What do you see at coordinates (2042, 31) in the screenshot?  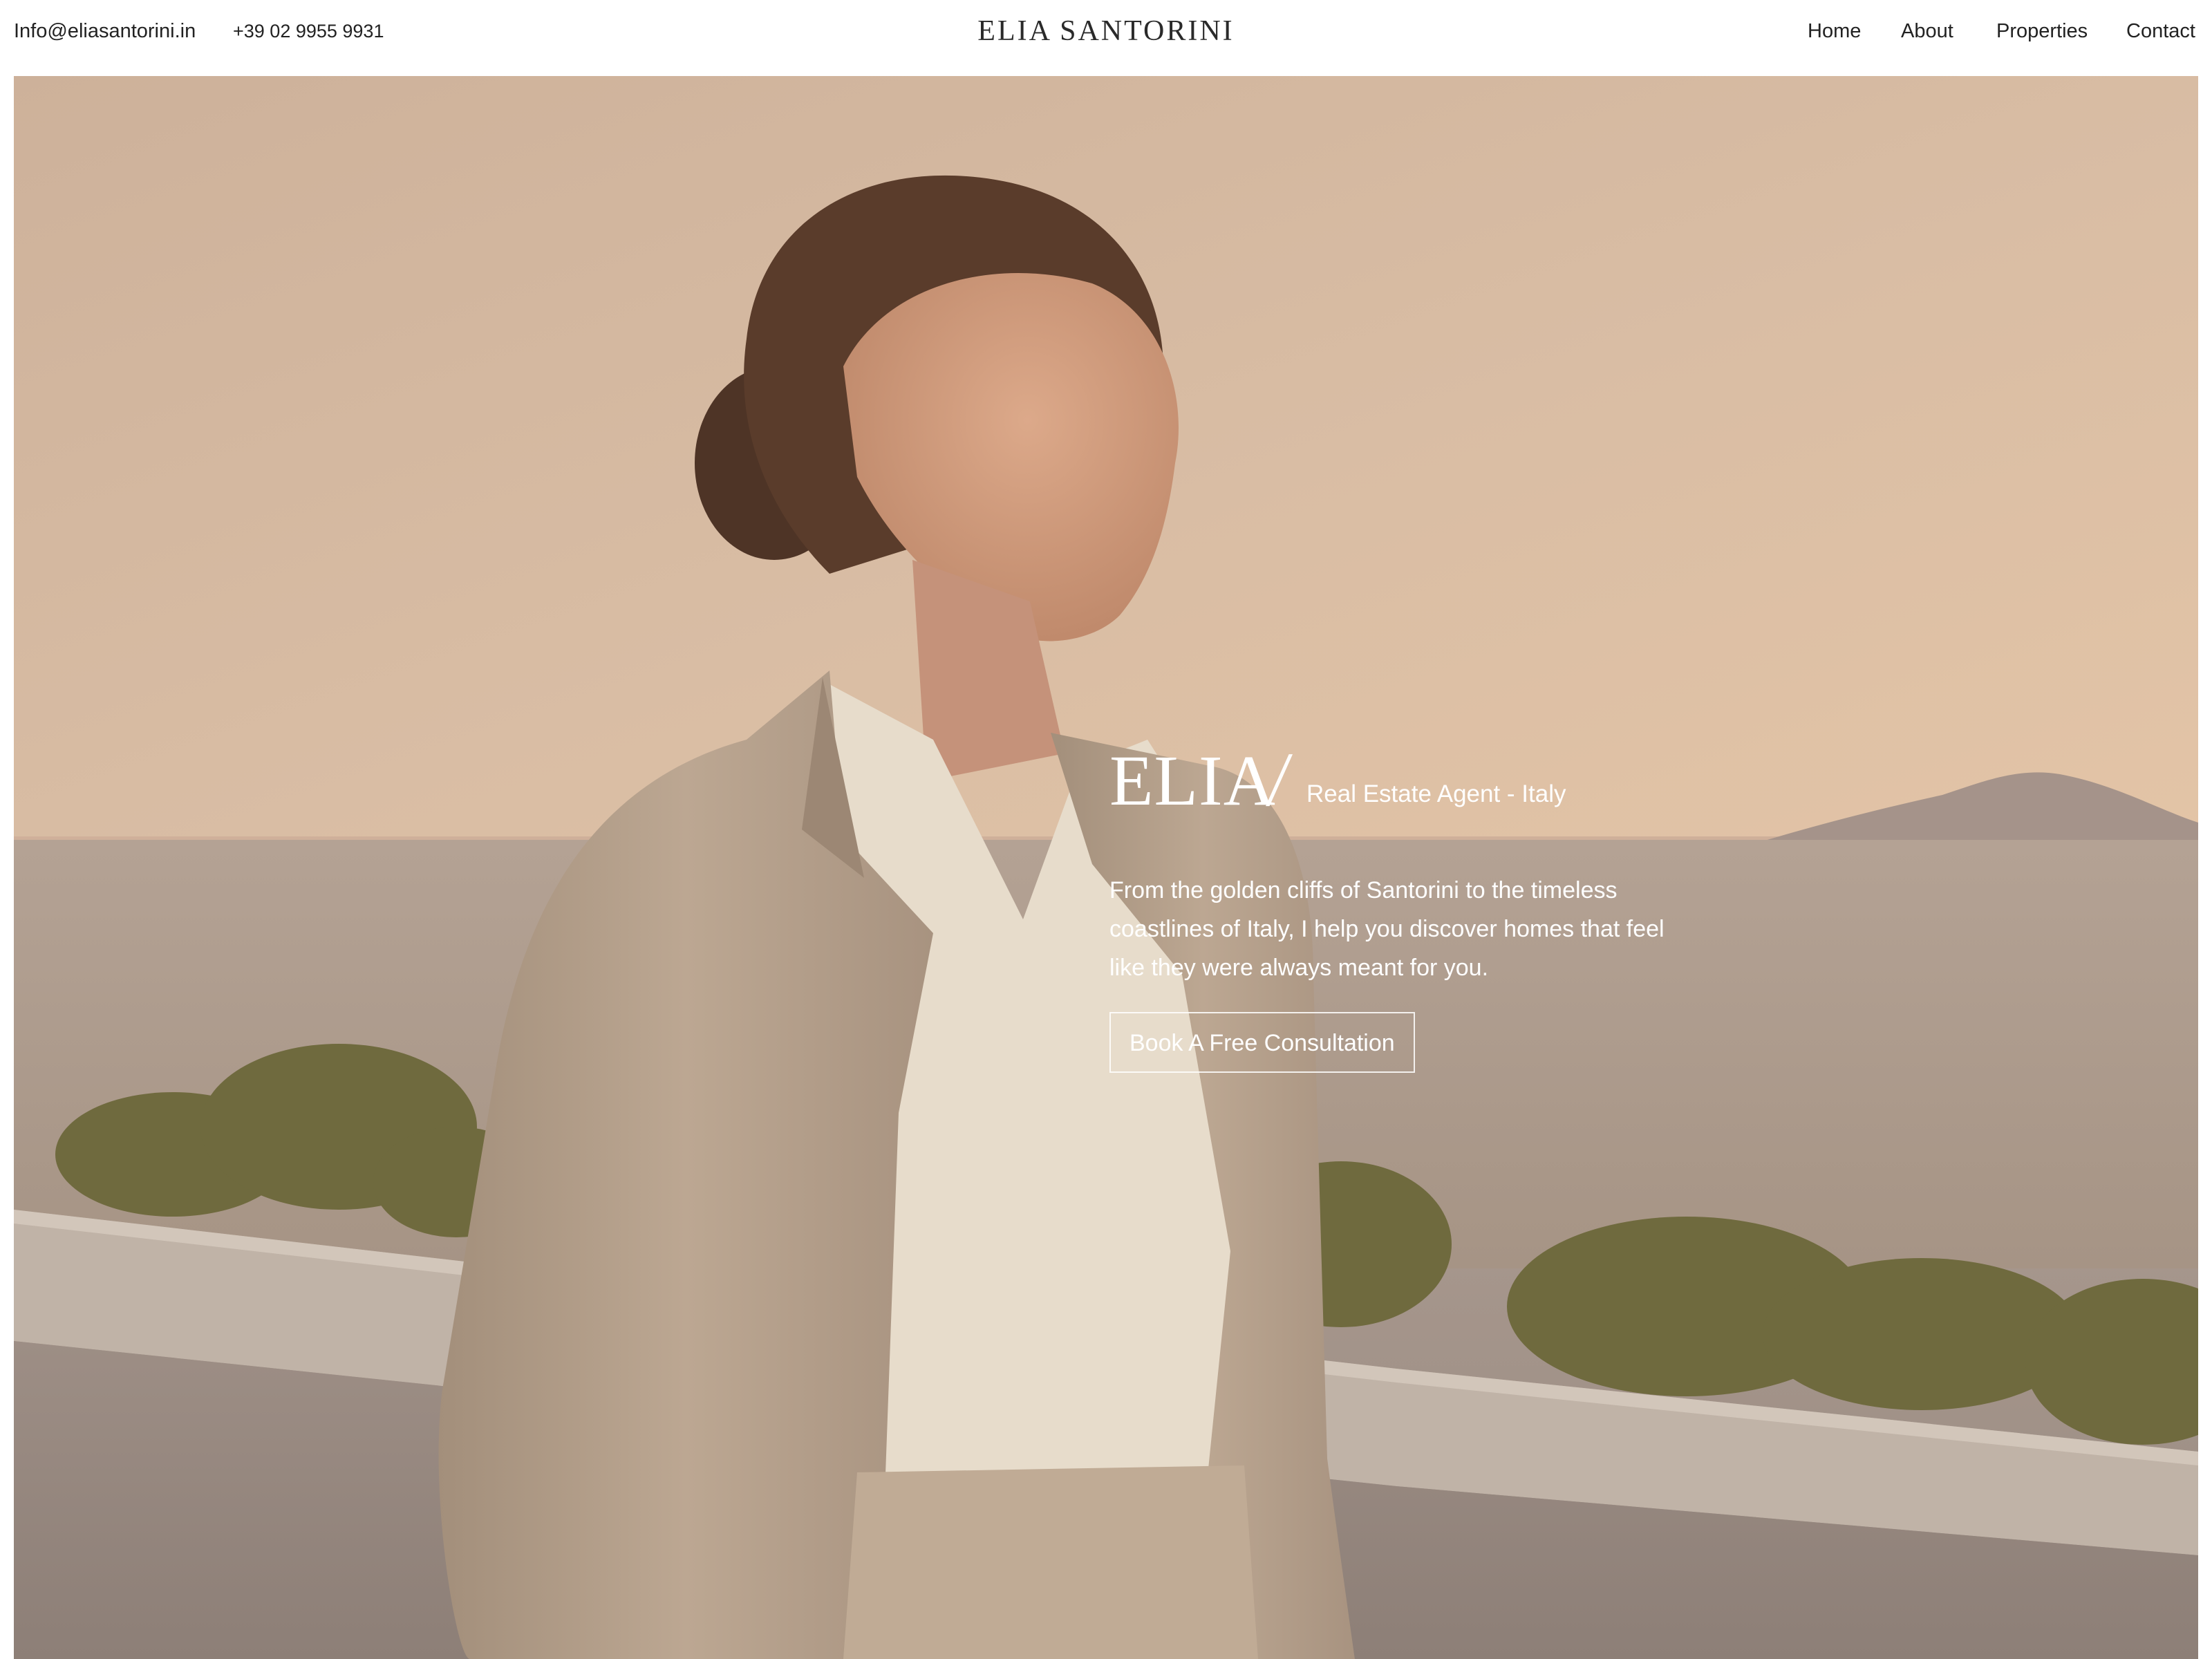 I see `nav-item-properties: Properties` at bounding box center [2042, 31].